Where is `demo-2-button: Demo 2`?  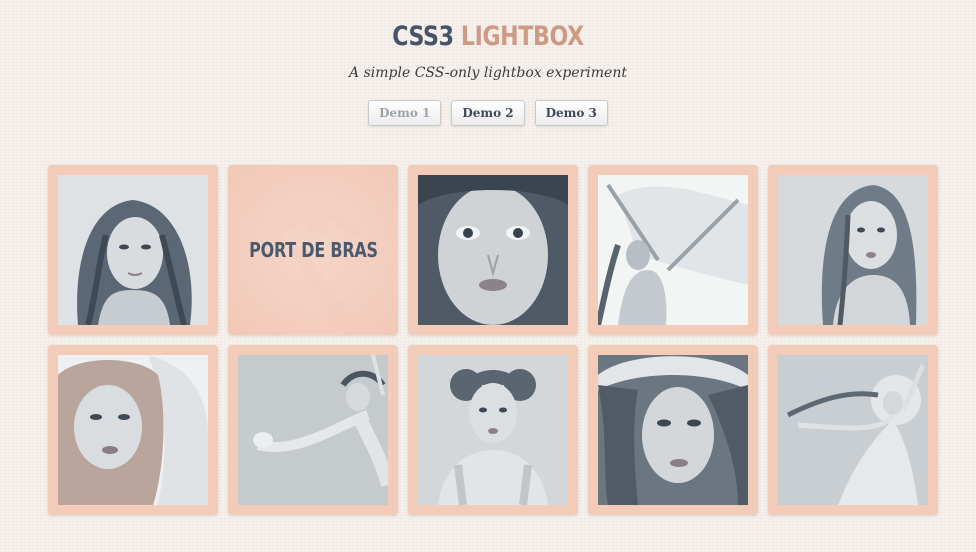
demo-2-button: Demo 2 is located at coordinates (488, 113).